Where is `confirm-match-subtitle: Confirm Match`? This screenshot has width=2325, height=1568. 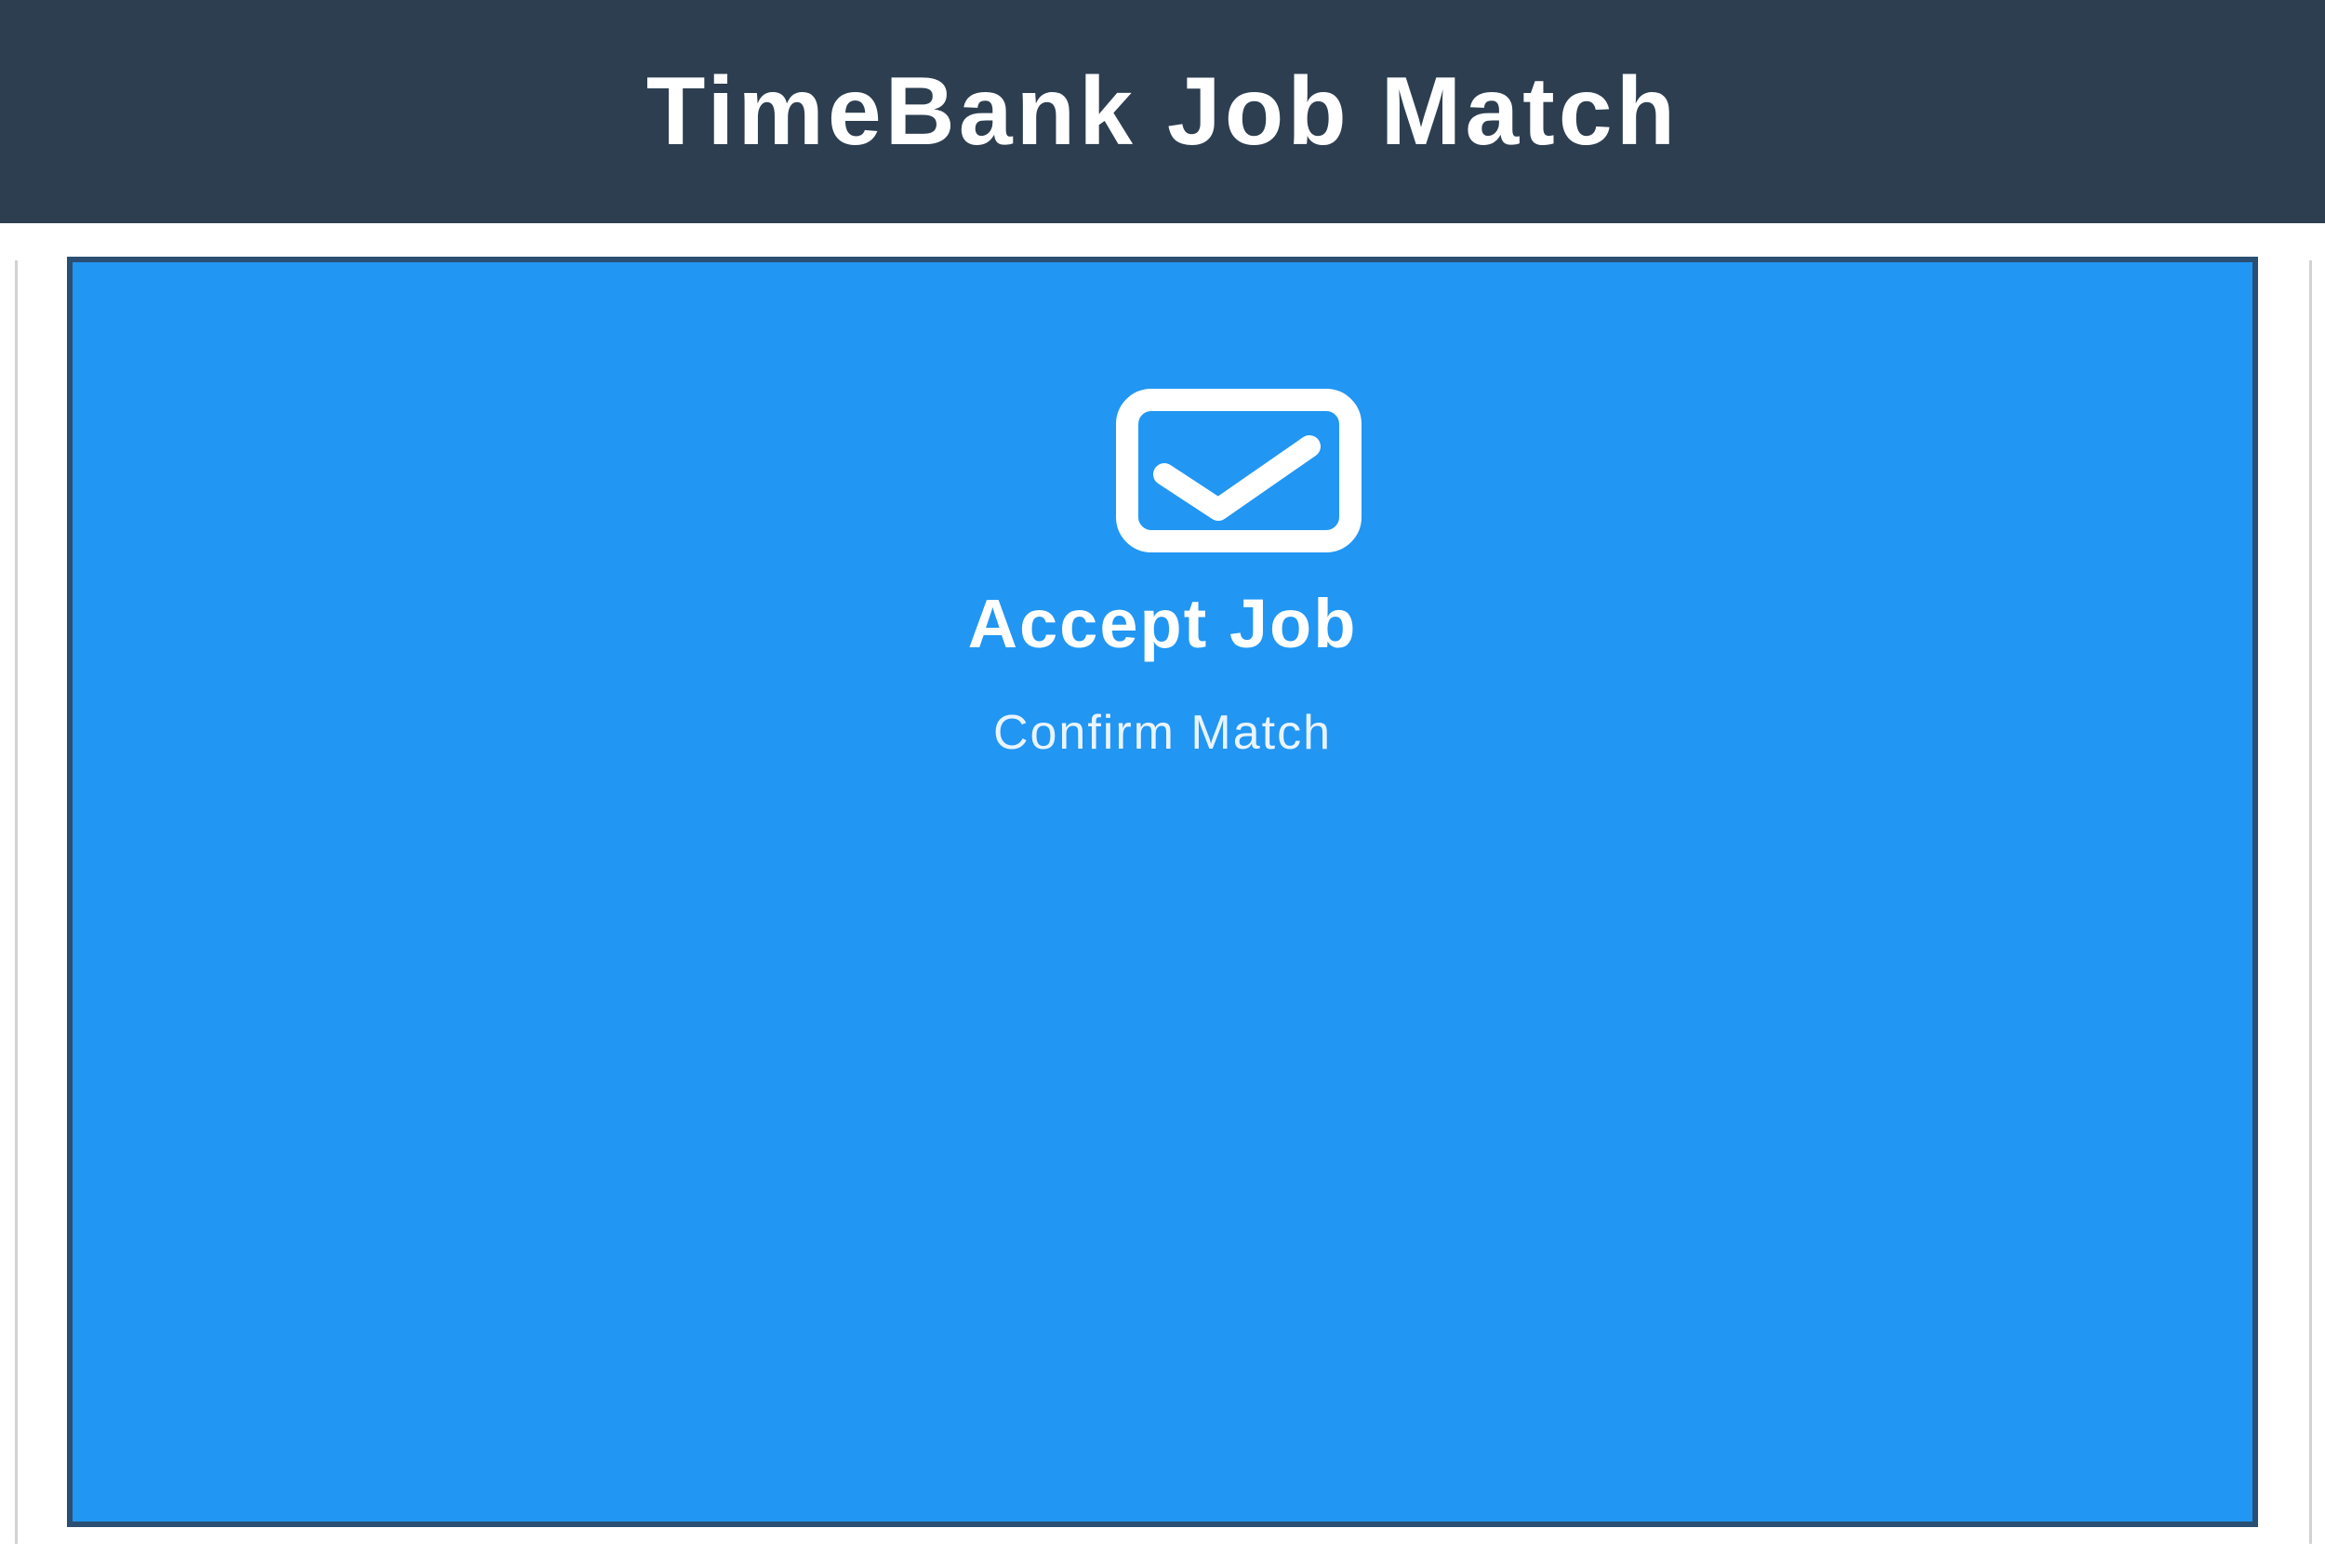 confirm-match-subtitle: Confirm Match is located at coordinates (1162, 733).